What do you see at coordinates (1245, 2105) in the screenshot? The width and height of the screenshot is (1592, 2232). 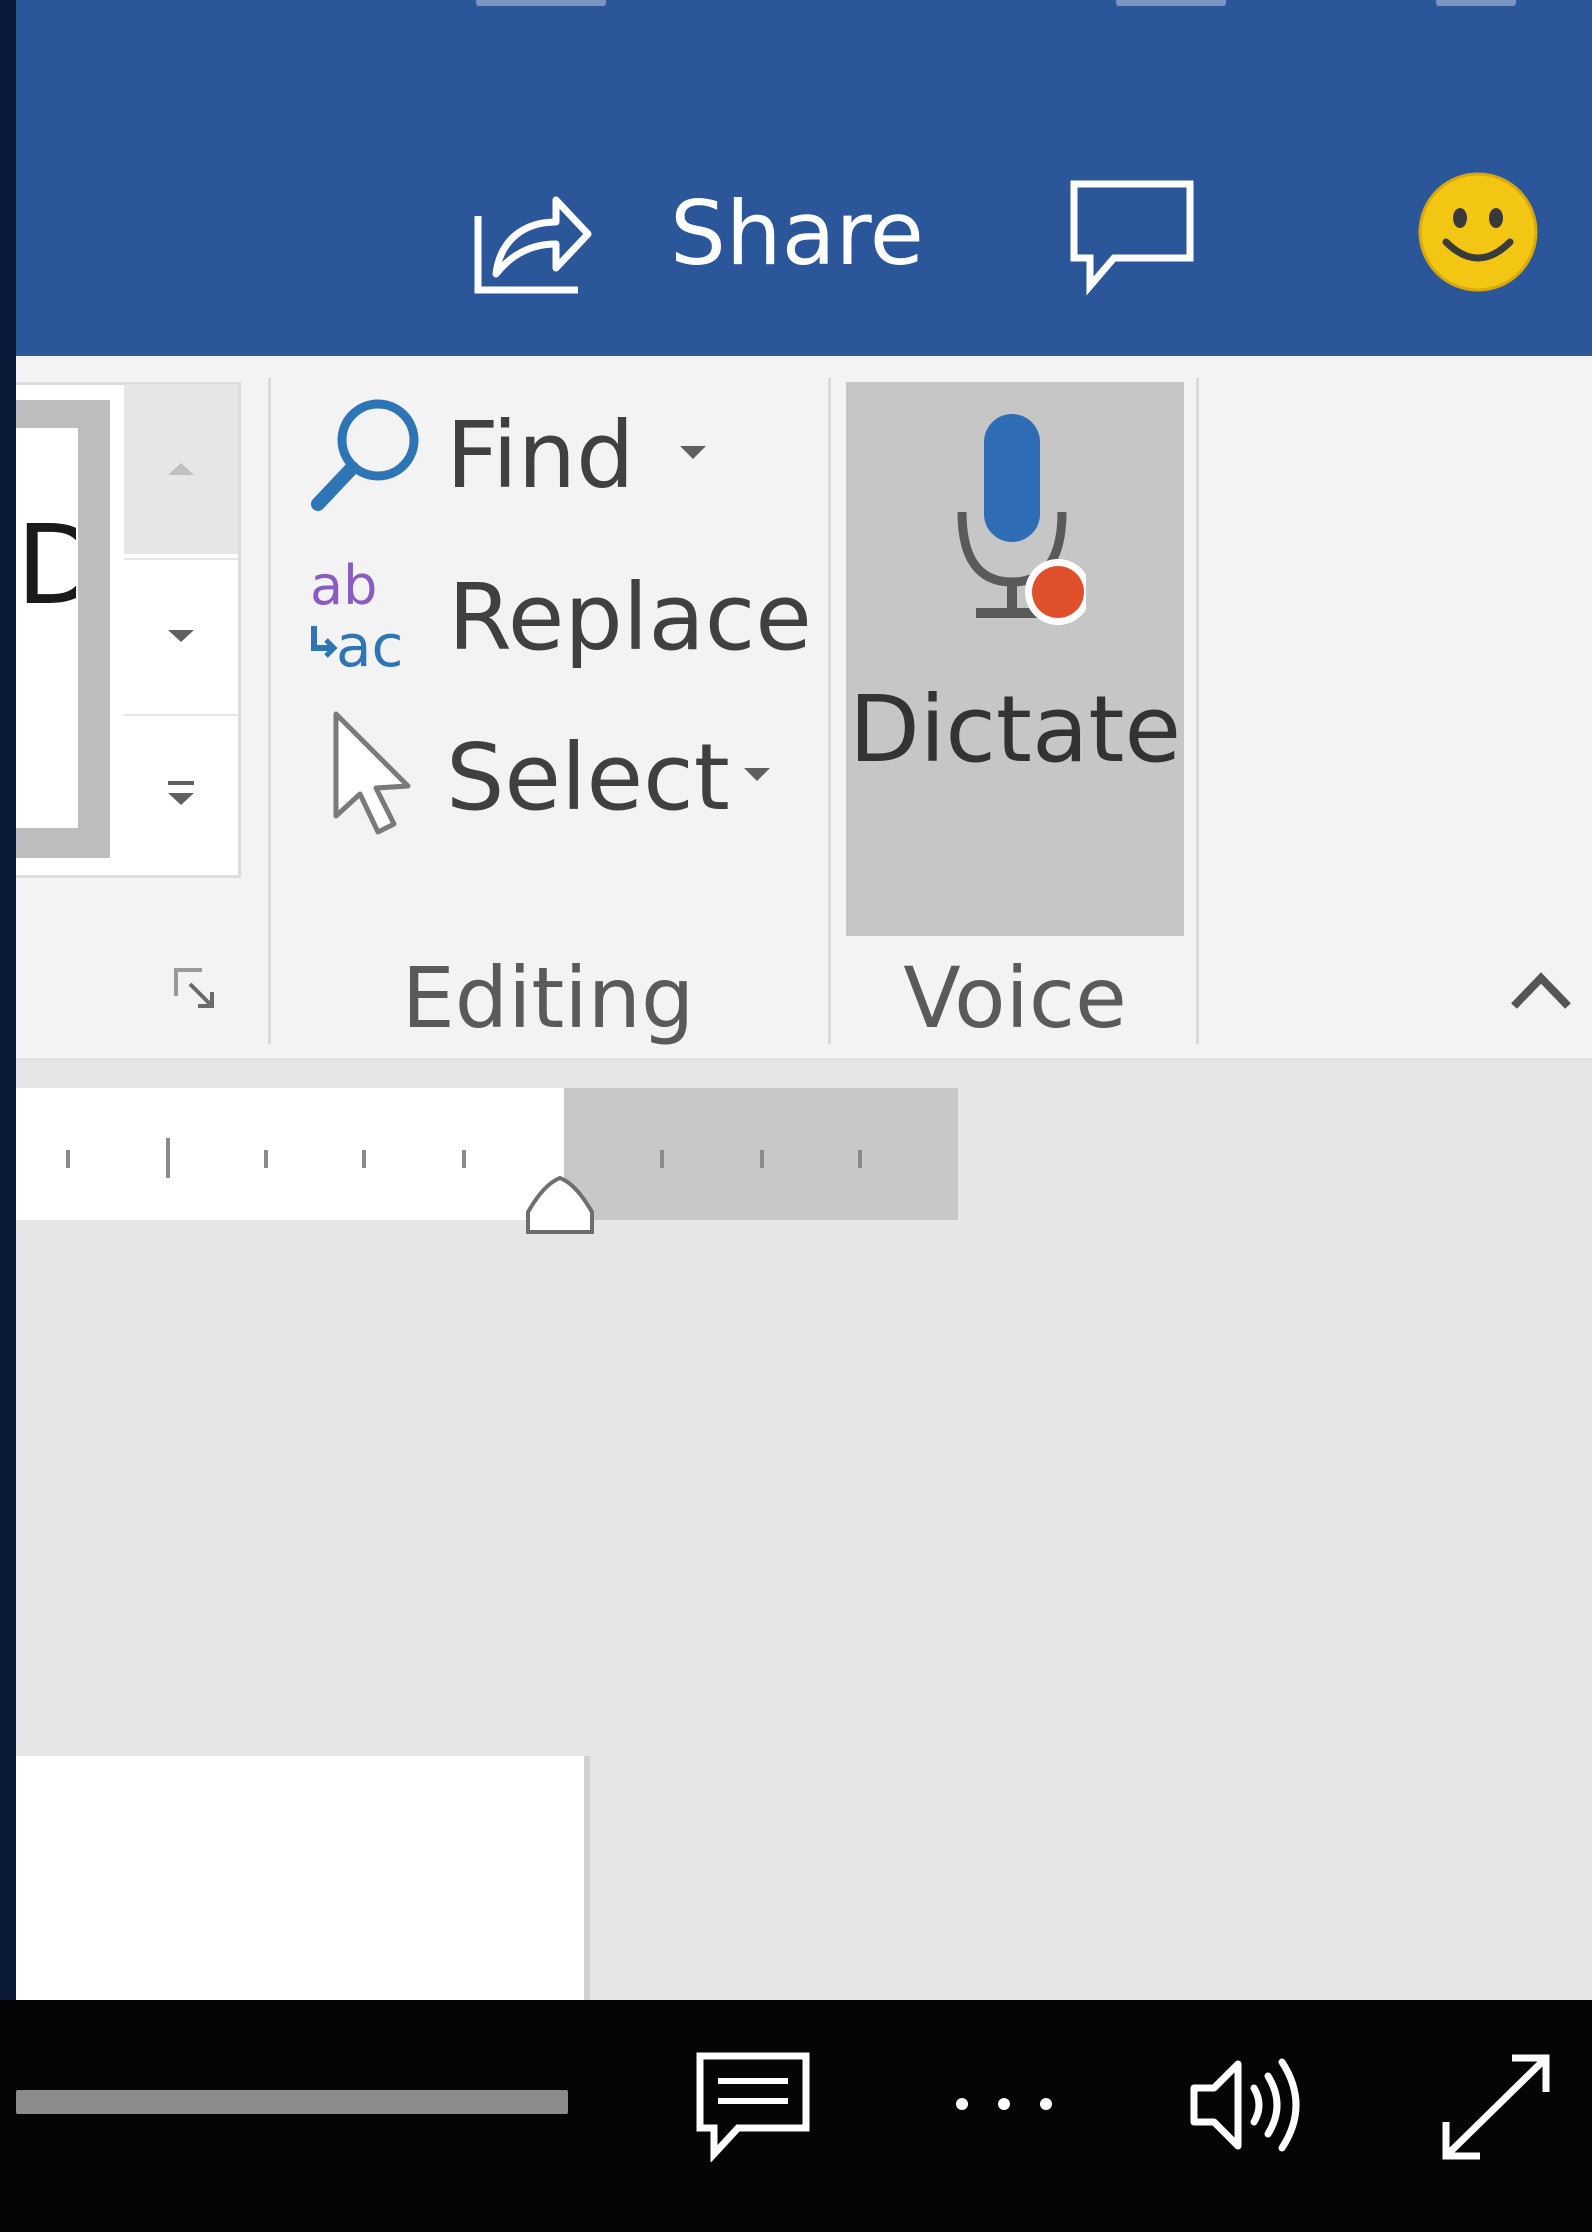 I see `volume-icon` at bounding box center [1245, 2105].